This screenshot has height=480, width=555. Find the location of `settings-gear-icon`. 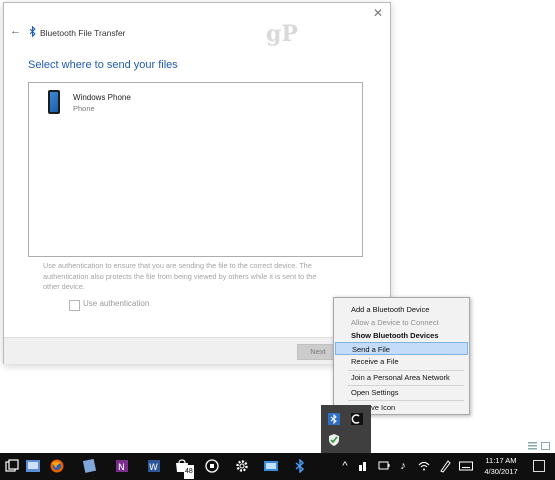

settings-gear-icon is located at coordinates (242, 466).